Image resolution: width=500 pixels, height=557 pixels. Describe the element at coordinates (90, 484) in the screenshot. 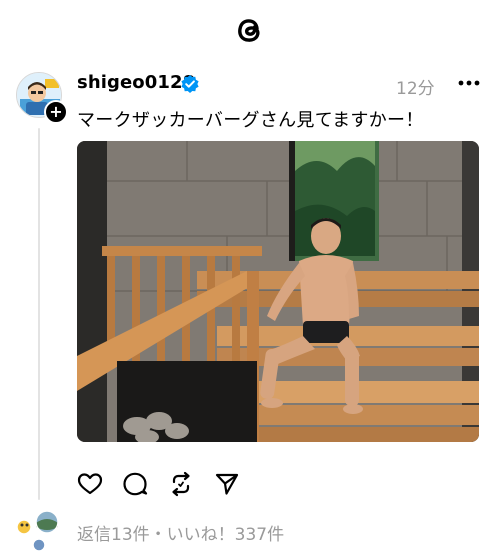

I see `heart-icon` at that location.